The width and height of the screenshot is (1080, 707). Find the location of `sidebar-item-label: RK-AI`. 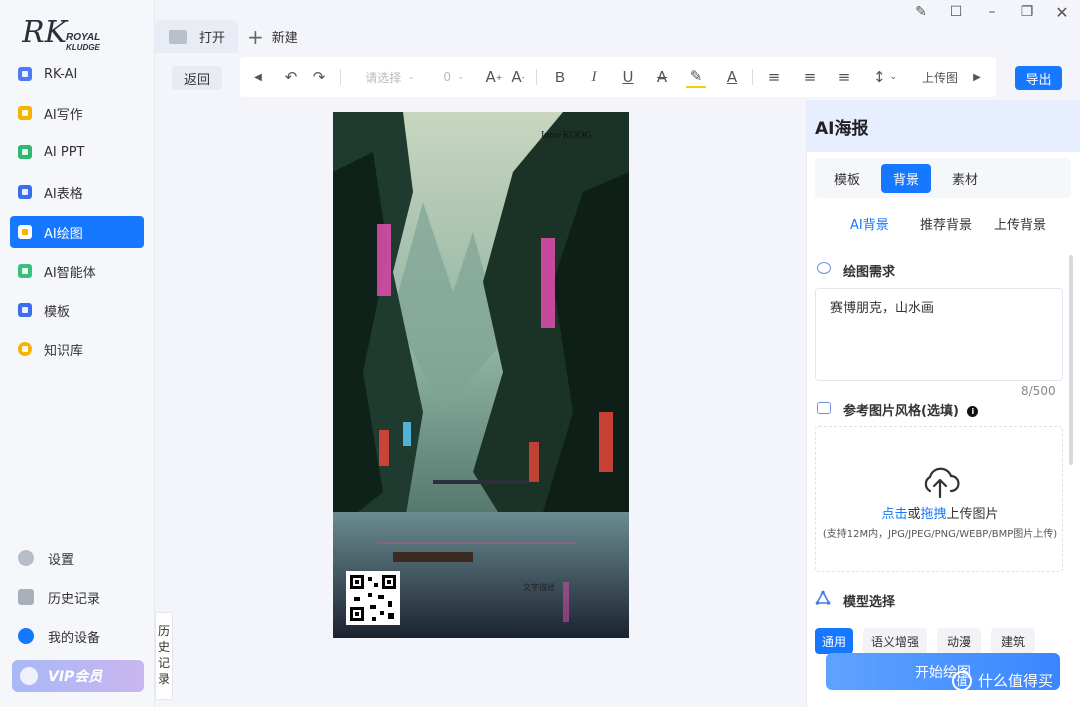

sidebar-item-label: RK-AI is located at coordinates (61, 74).